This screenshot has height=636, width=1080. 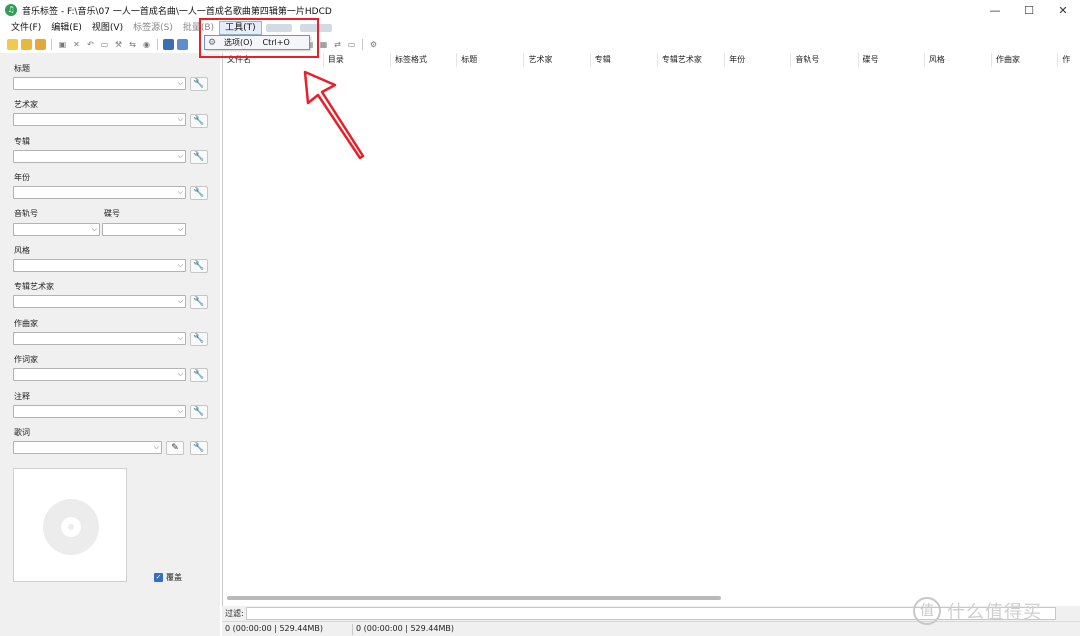 What do you see at coordinates (557, 60) in the screenshot?
I see `col-artist: 艺术家` at bounding box center [557, 60].